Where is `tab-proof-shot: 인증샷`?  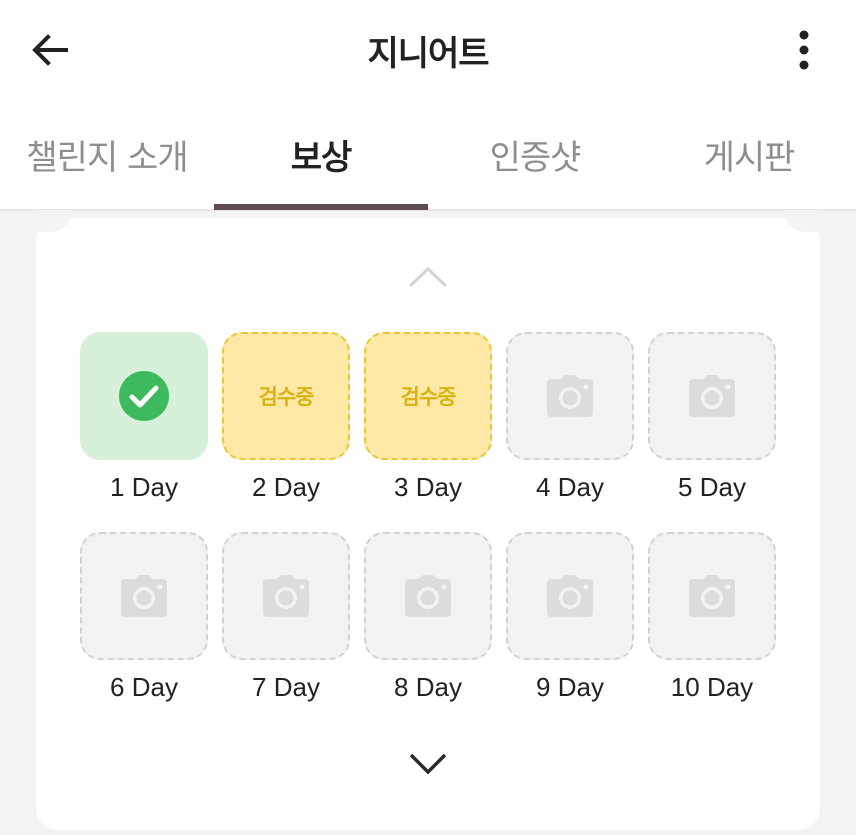 tab-proof-shot: 인증샷 is located at coordinates (535, 154).